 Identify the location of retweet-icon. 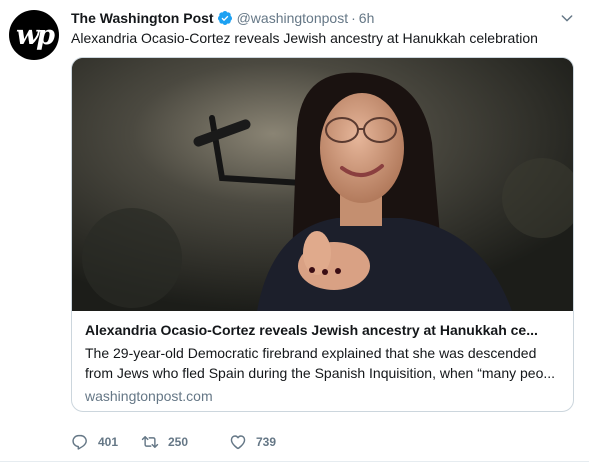
(150, 442).